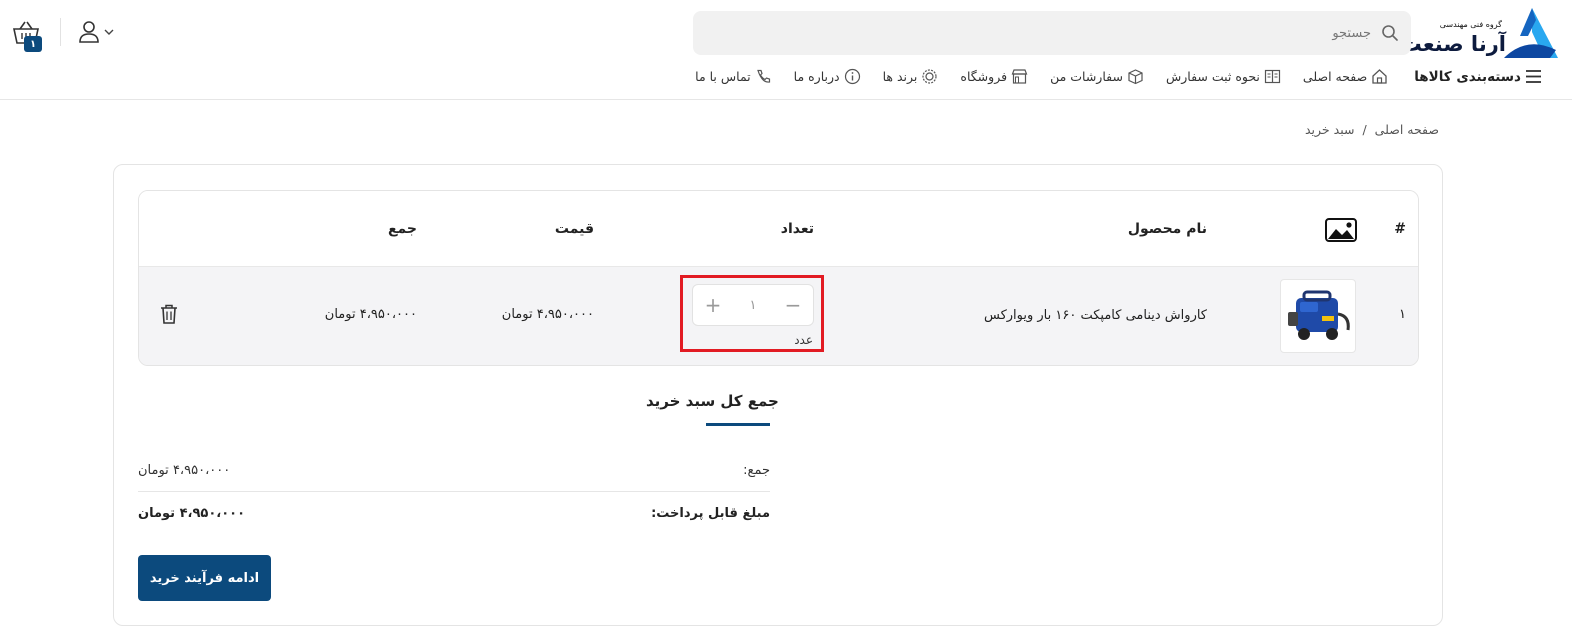  Describe the element at coordinates (1167, 229) in the screenshot. I see `header-product-name: نام محصول` at that location.